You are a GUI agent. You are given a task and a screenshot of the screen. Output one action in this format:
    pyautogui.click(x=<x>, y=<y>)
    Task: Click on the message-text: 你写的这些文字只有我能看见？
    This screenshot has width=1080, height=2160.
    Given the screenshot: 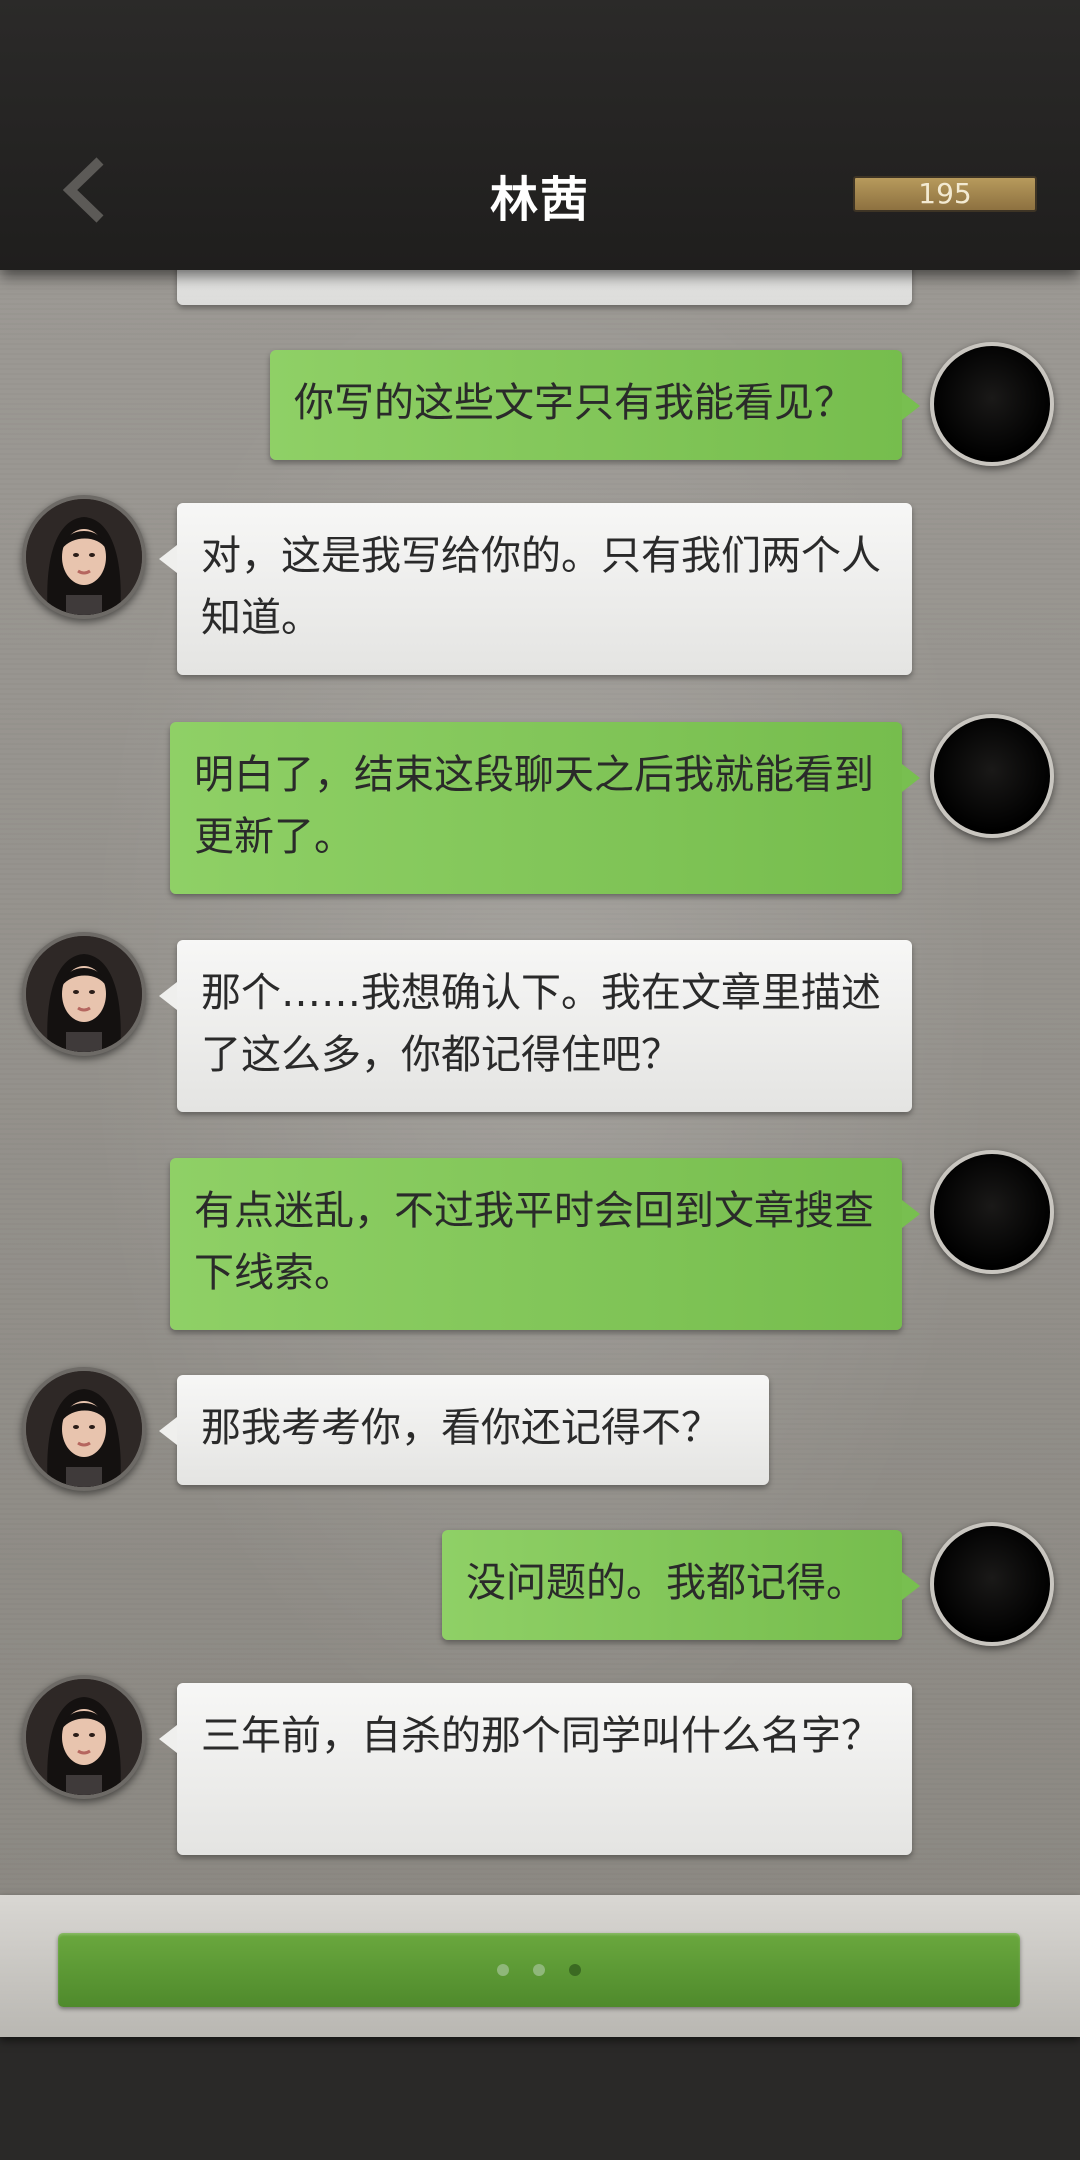 What is the action you would take?
    pyautogui.click(x=574, y=403)
    